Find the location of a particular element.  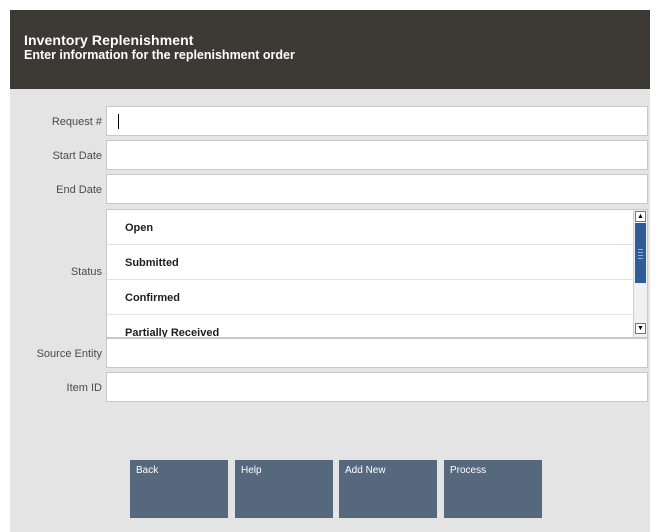

arrow-down-icon: ▼ is located at coordinates (640, 328).